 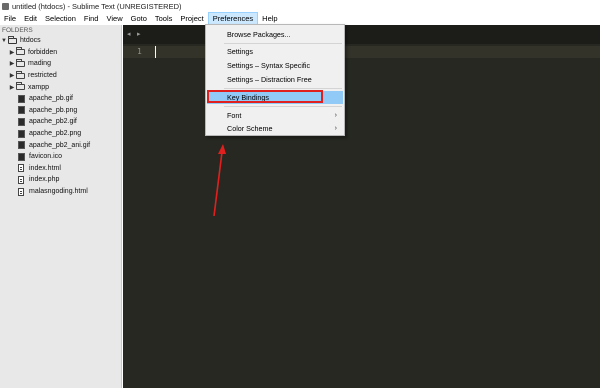 I want to click on menu-item-label: Settings – Distraction Free, so click(x=269, y=79).